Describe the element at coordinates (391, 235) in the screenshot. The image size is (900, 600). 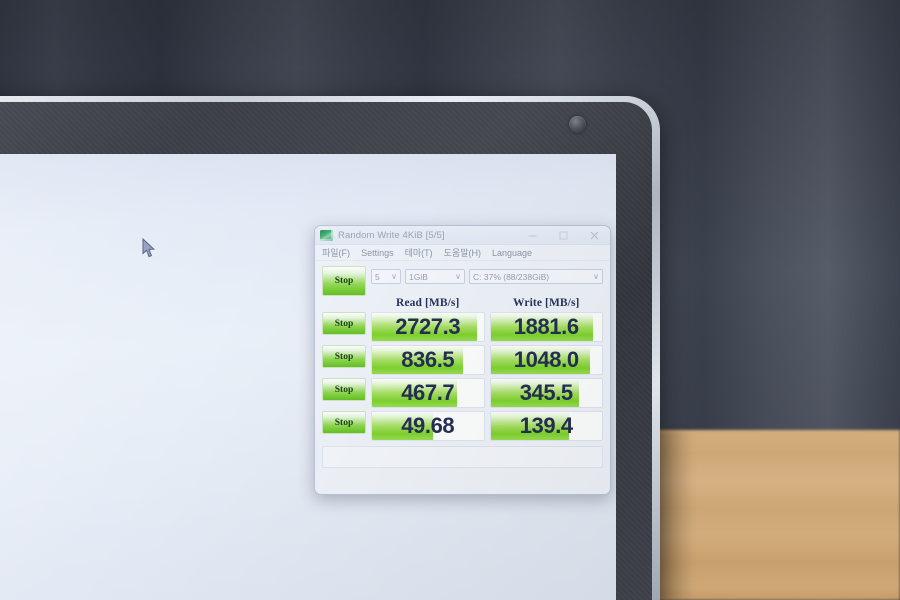
I see `window-title: Random Write 4KiB [5/5]` at that location.